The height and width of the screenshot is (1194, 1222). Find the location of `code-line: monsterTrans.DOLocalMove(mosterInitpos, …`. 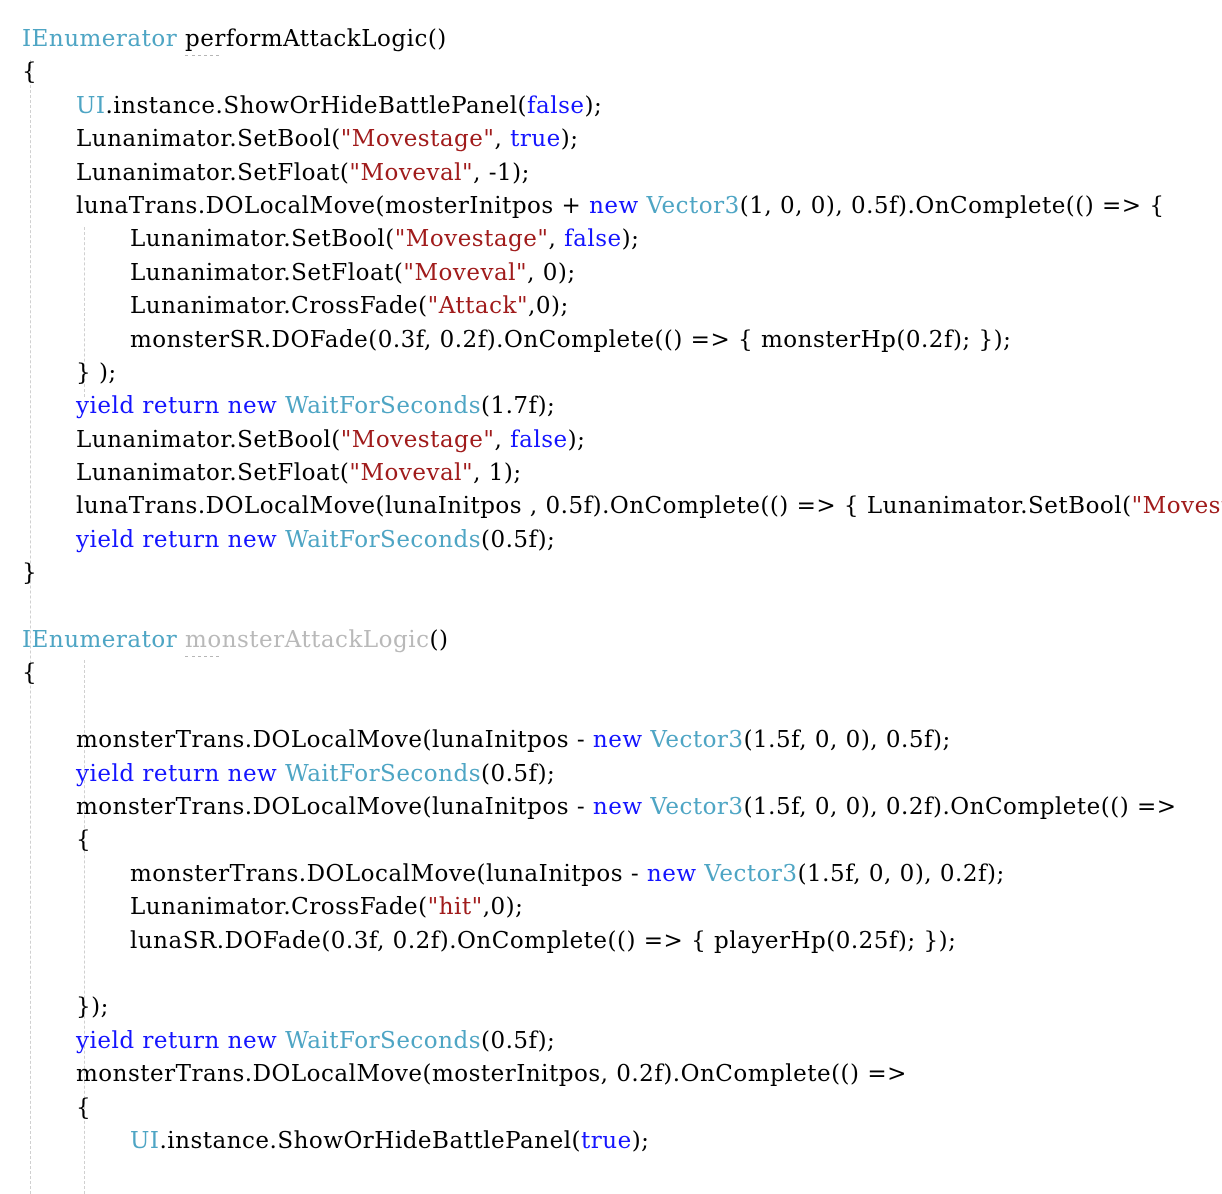

code-line: monsterTrans.DOLocalMove(mosterInitpos, … is located at coordinates (611, 1074).